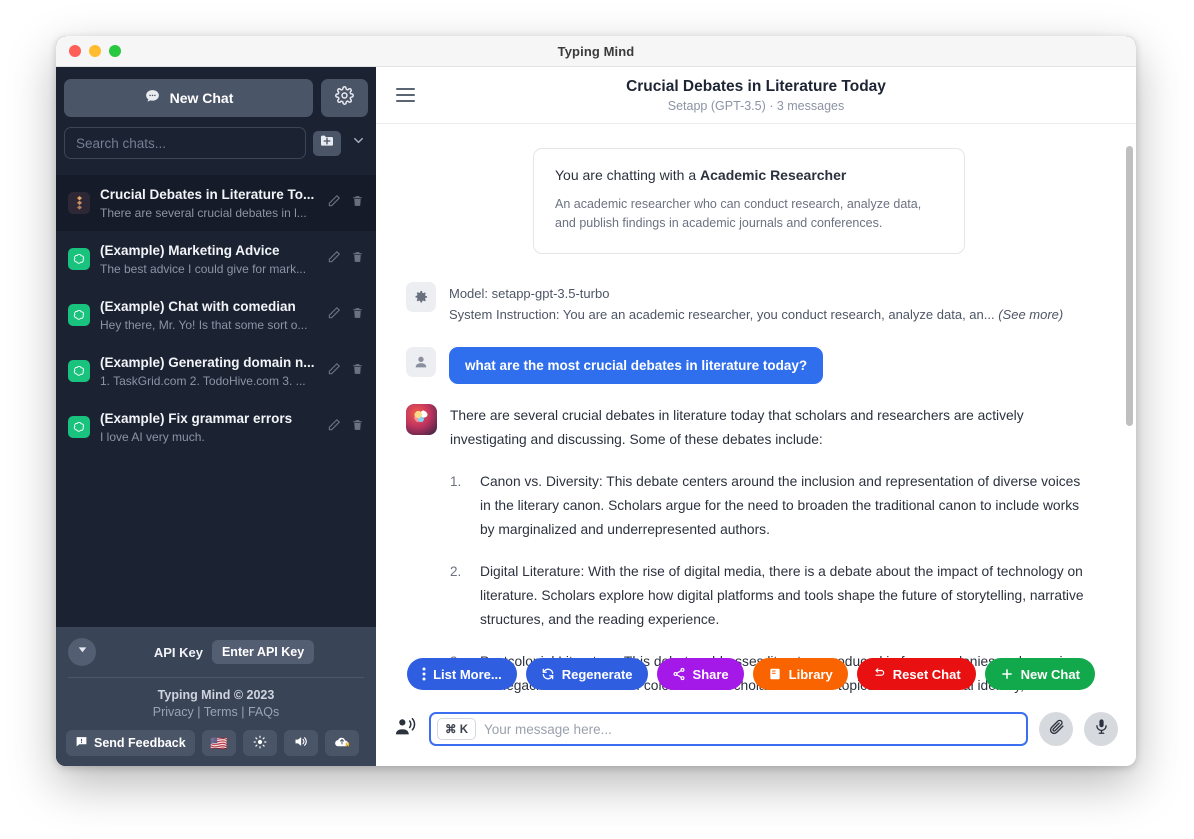 The height and width of the screenshot is (839, 1194). I want to click on paperclip-icon, so click(1056, 729).